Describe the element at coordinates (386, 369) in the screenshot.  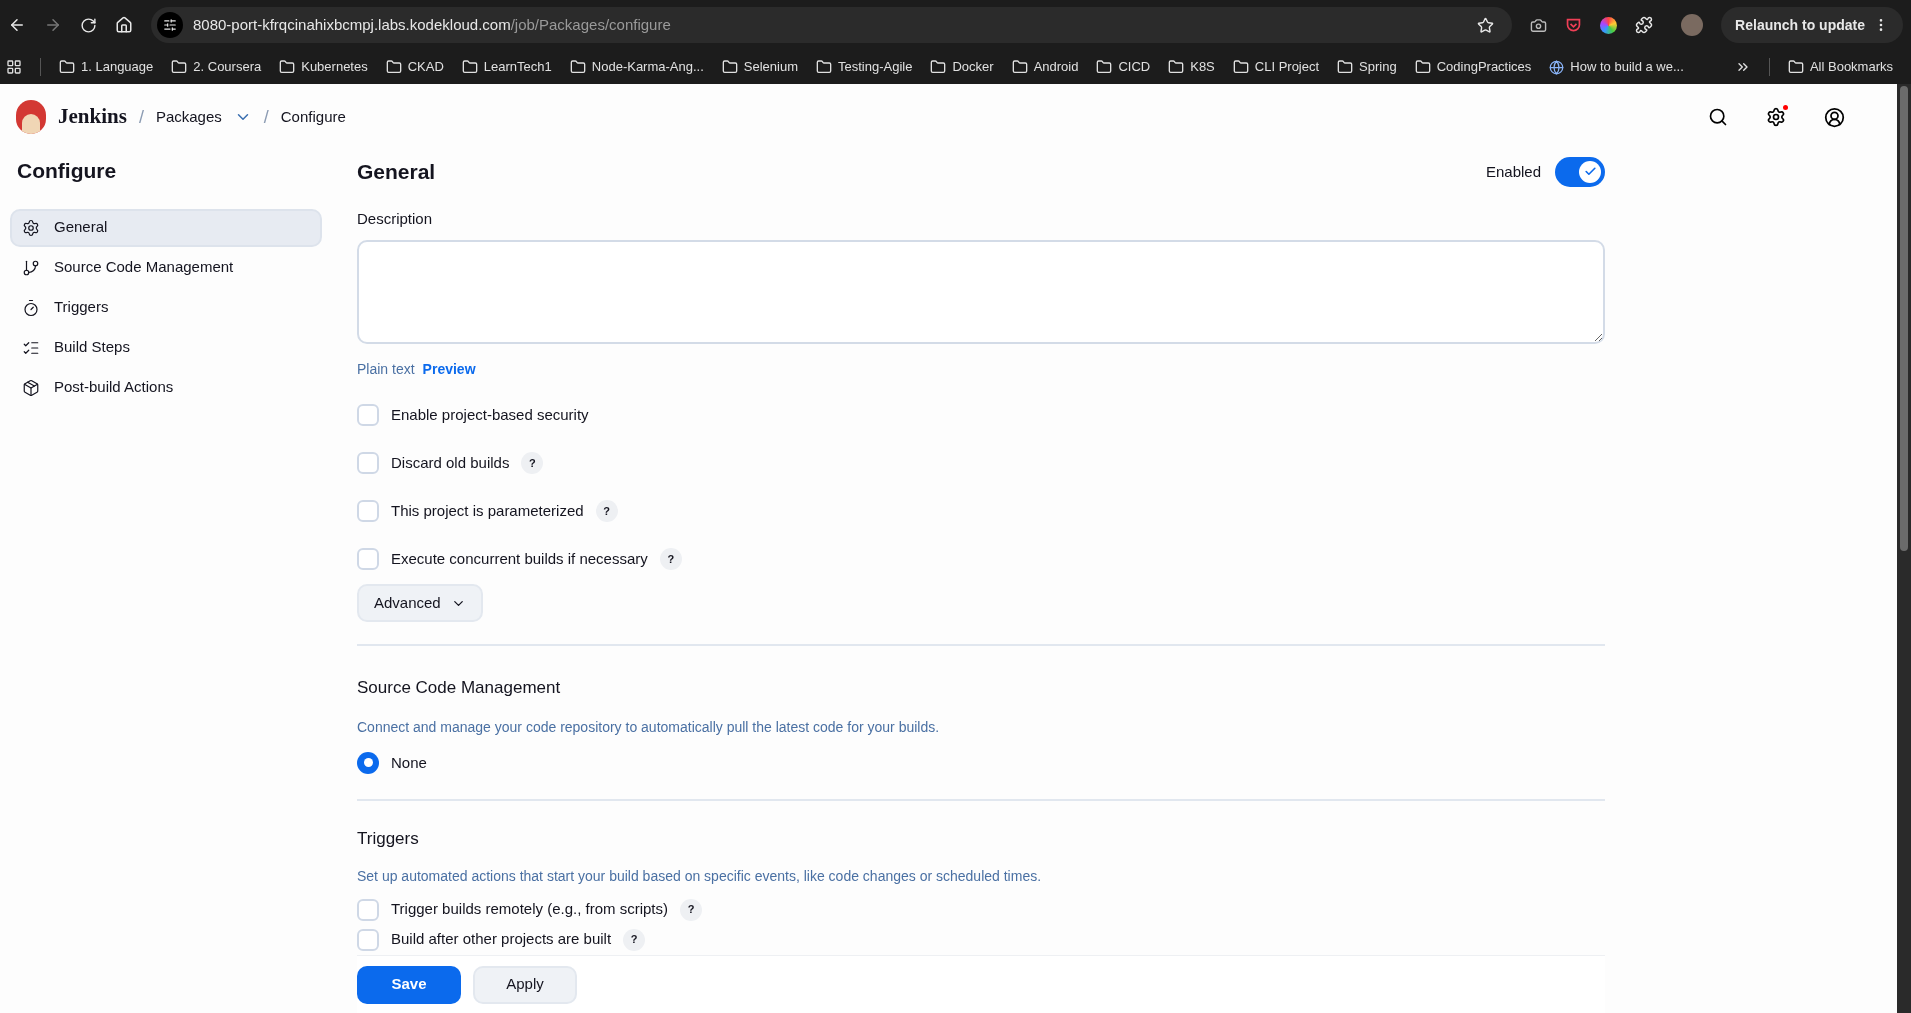
I see `format-label: Plain text` at that location.